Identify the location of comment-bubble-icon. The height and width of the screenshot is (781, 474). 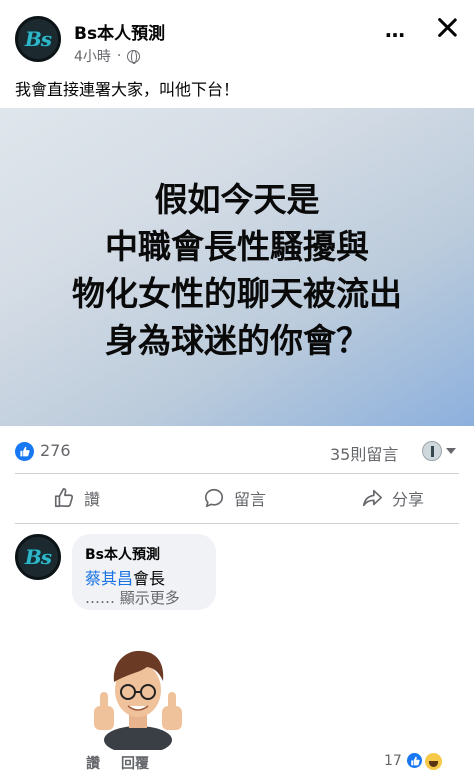
(214, 498).